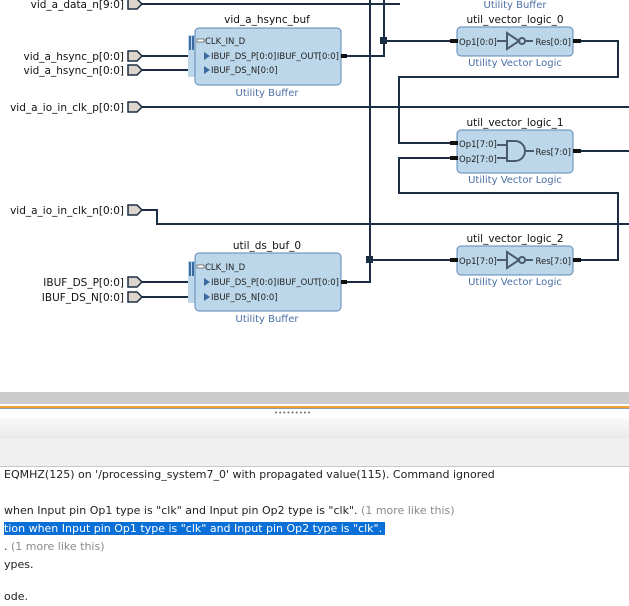 The height and width of the screenshot is (606, 629). What do you see at coordinates (514, 20) in the screenshot?
I see `svg-text: util_vector_logic_0` at bounding box center [514, 20].